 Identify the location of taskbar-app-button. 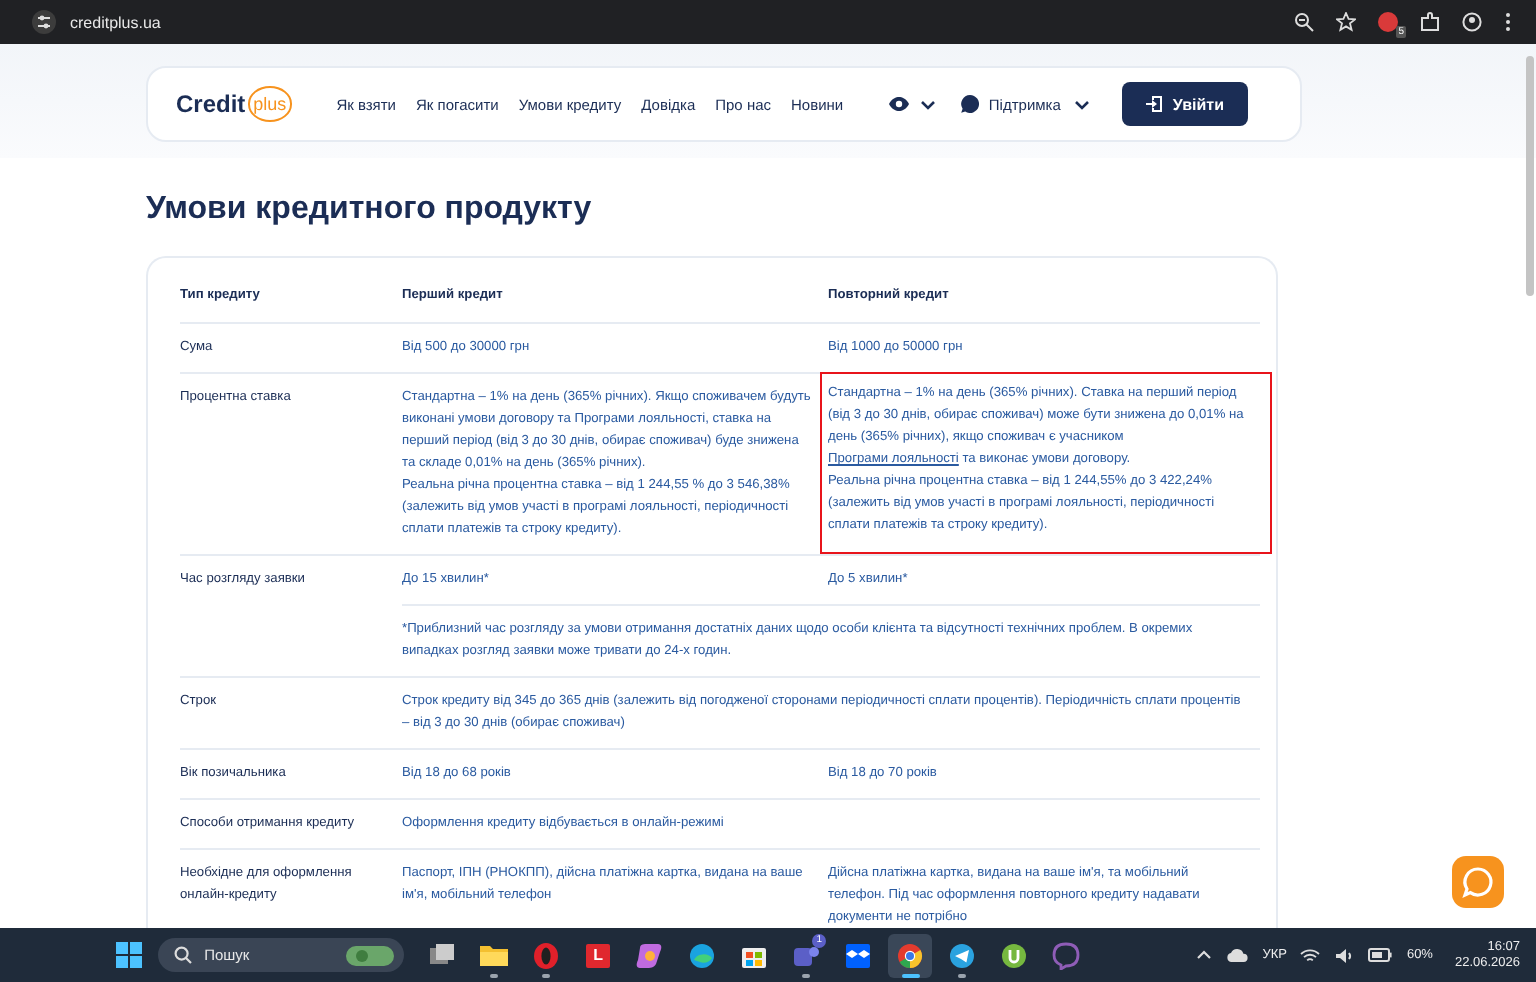
(910, 955).